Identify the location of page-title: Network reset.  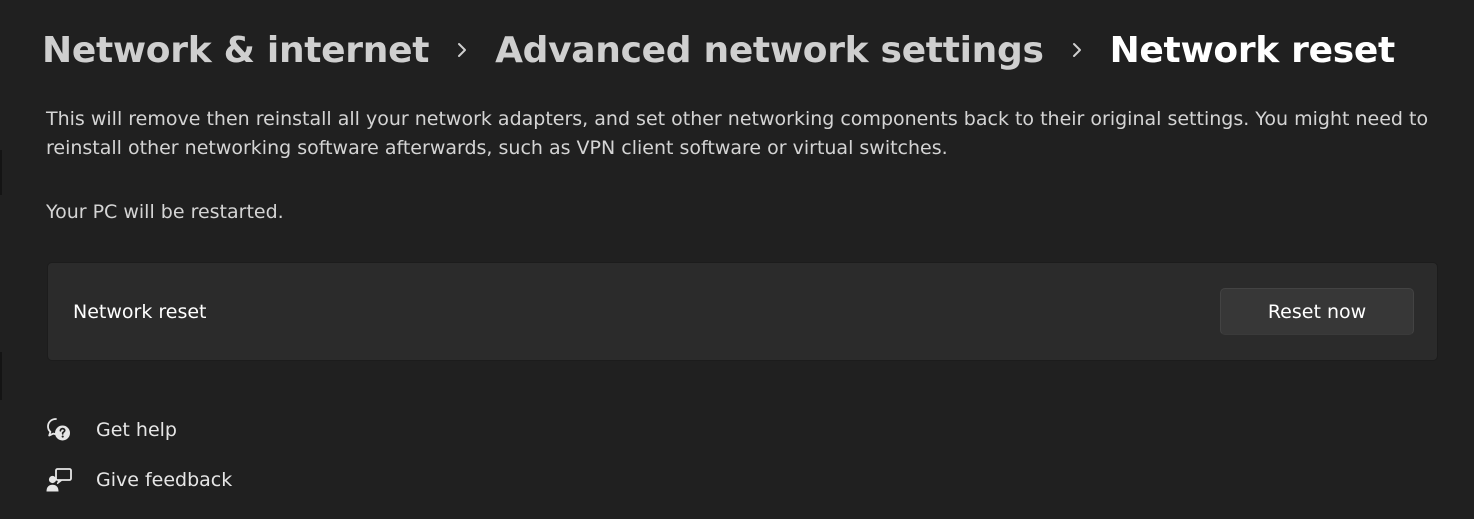
(1252, 50).